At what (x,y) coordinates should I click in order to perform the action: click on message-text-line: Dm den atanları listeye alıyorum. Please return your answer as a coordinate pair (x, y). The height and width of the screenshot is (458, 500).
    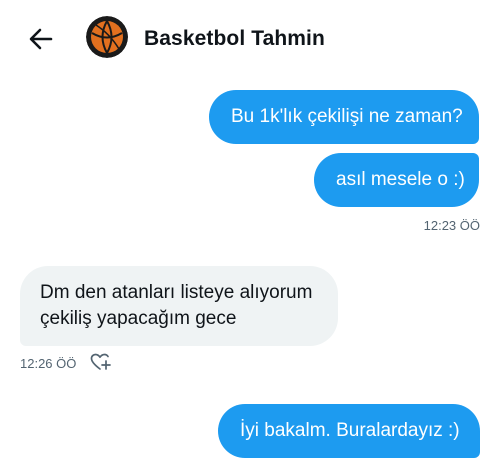
    Looking at the image, I should click on (176, 292).